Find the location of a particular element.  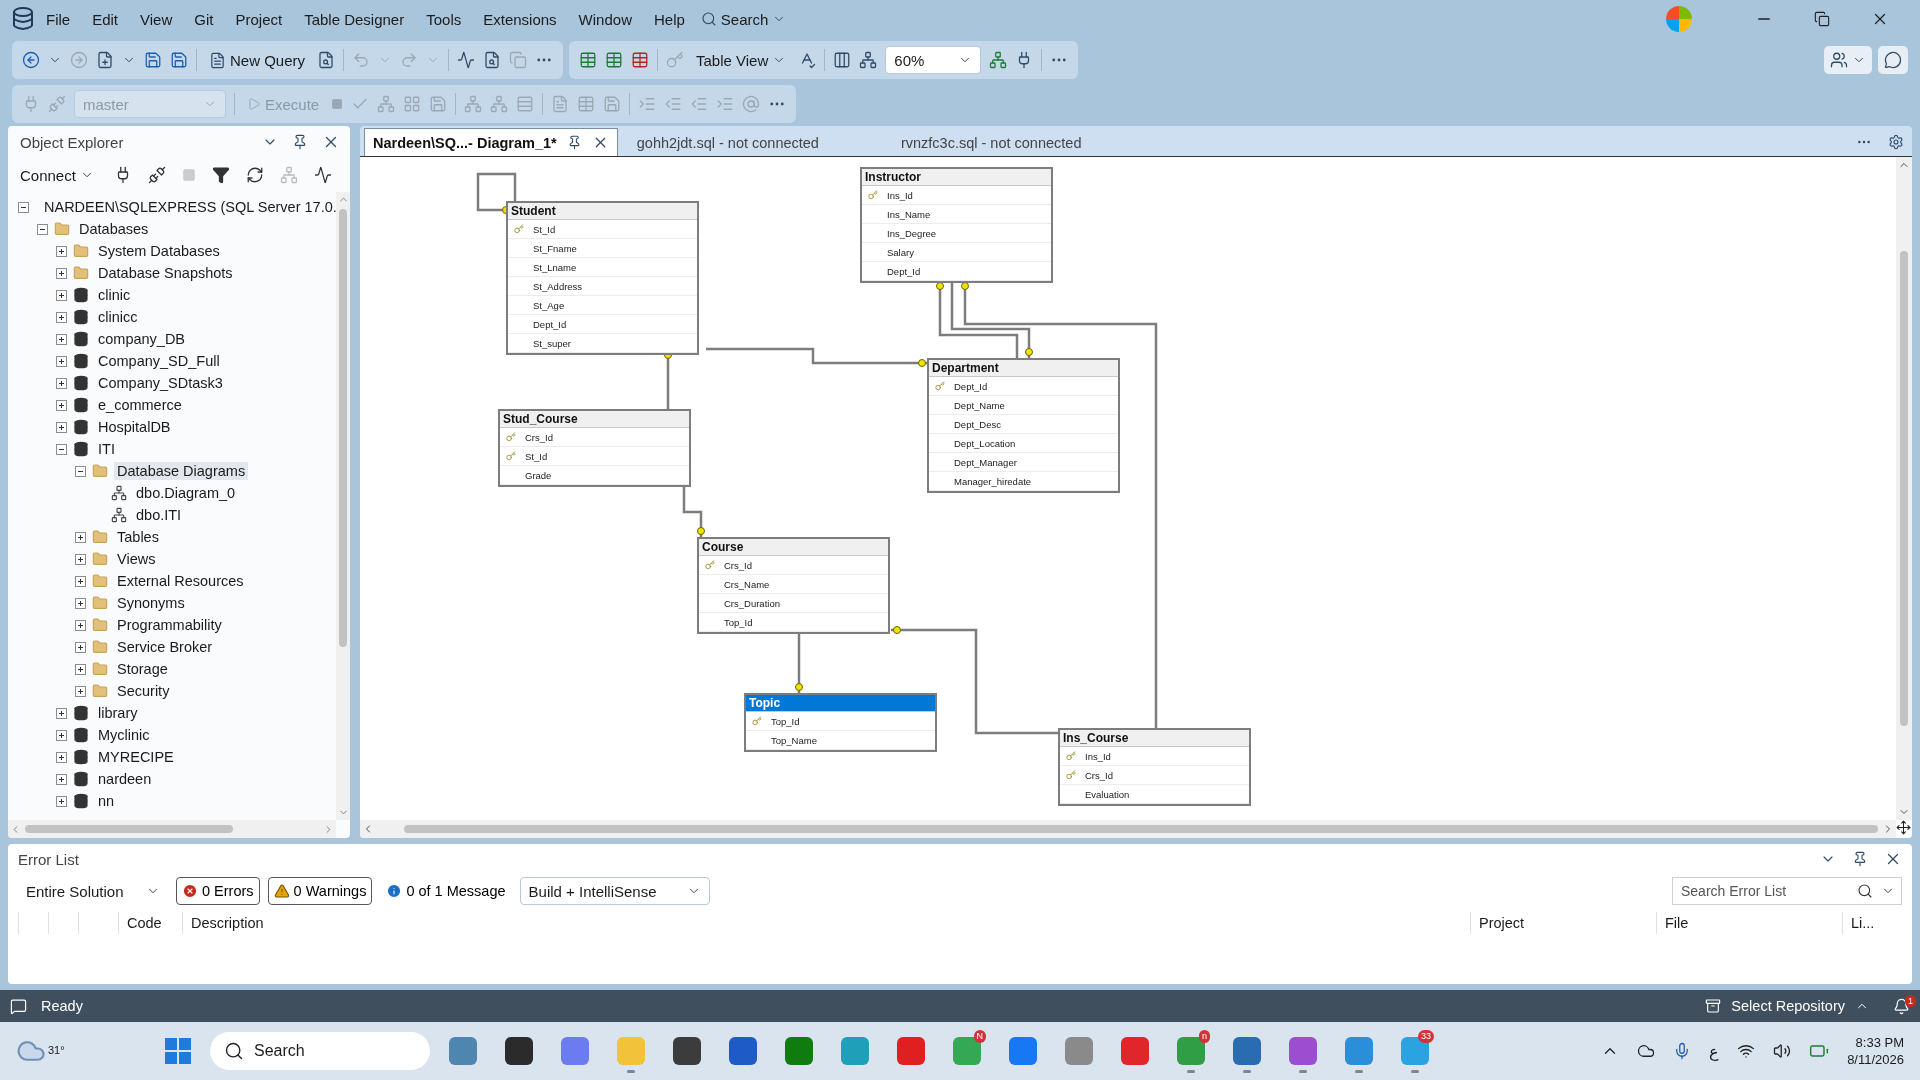

save-all-icon is located at coordinates (179, 60).